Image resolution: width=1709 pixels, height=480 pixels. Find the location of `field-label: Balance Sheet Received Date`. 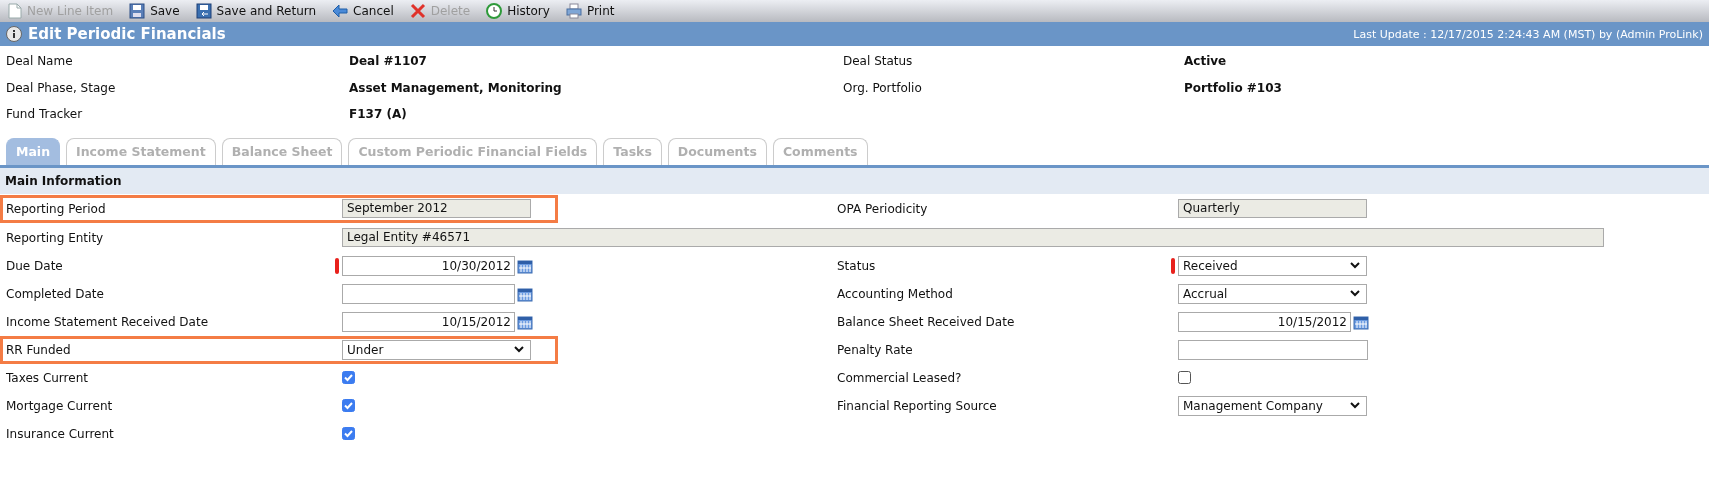

field-label: Balance Sheet Received Date is located at coordinates (926, 321).